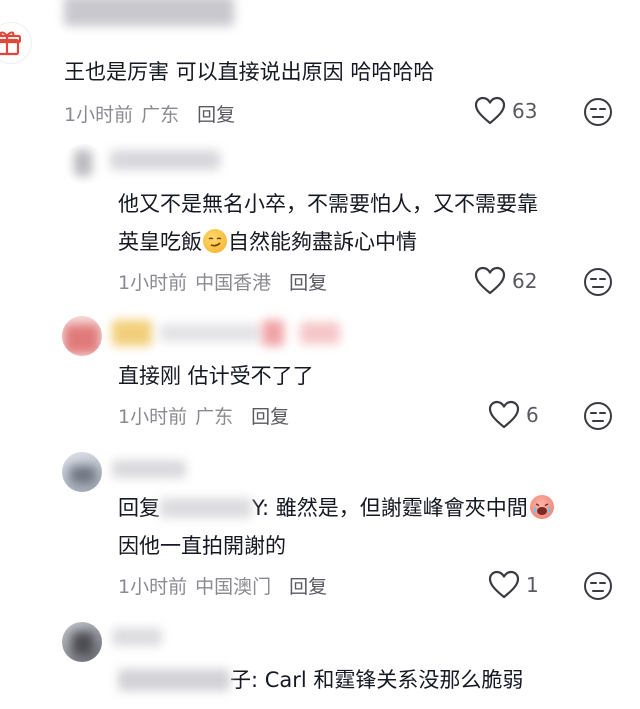 The image size is (640, 709). I want to click on comment-meta: 1小时前 中国澳门 回复, so click(222, 585).